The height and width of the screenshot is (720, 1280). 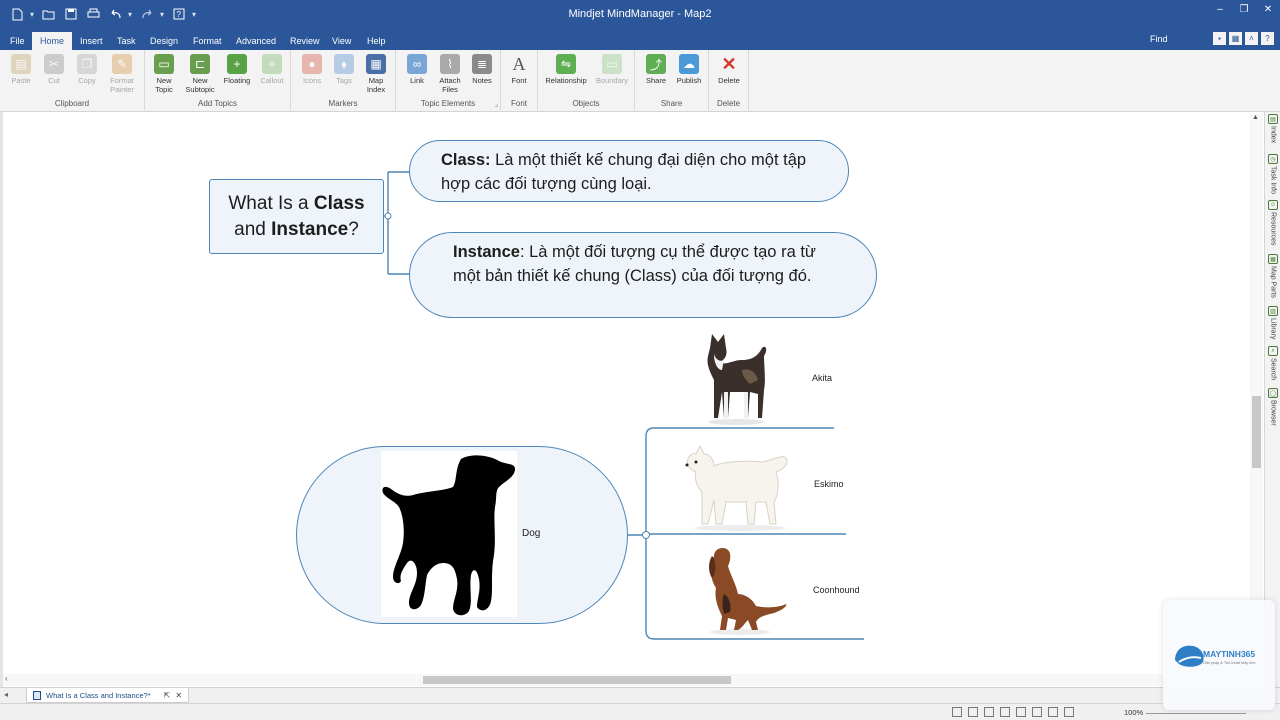 What do you see at coordinates (577, 680) in the screenshot?
I see `horizontal-scroll-thumb` at bounding box center [577, 680].